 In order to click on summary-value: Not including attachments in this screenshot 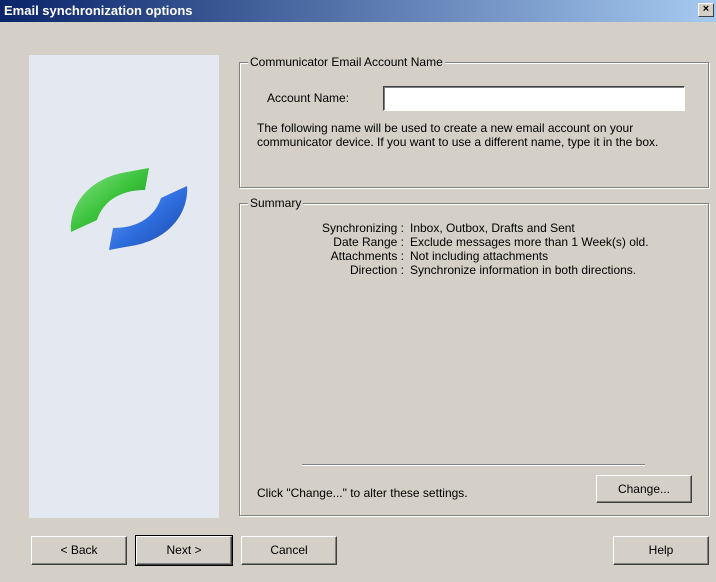, I will do `click(479, 256)`.